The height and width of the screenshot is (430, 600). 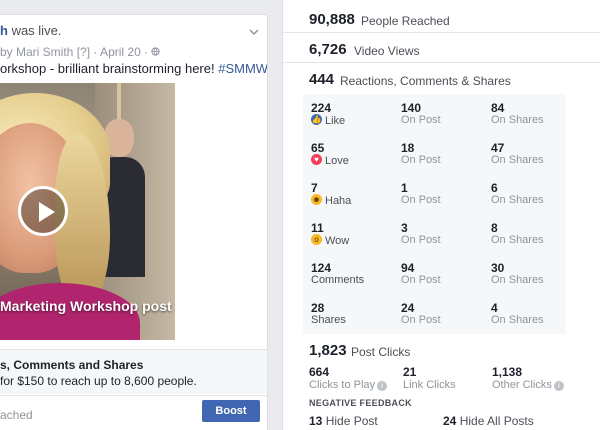 What do you see at coordinates (16, 415) in the screenshot?
I see `reached-label: ached` at bounding box center [16, 415].